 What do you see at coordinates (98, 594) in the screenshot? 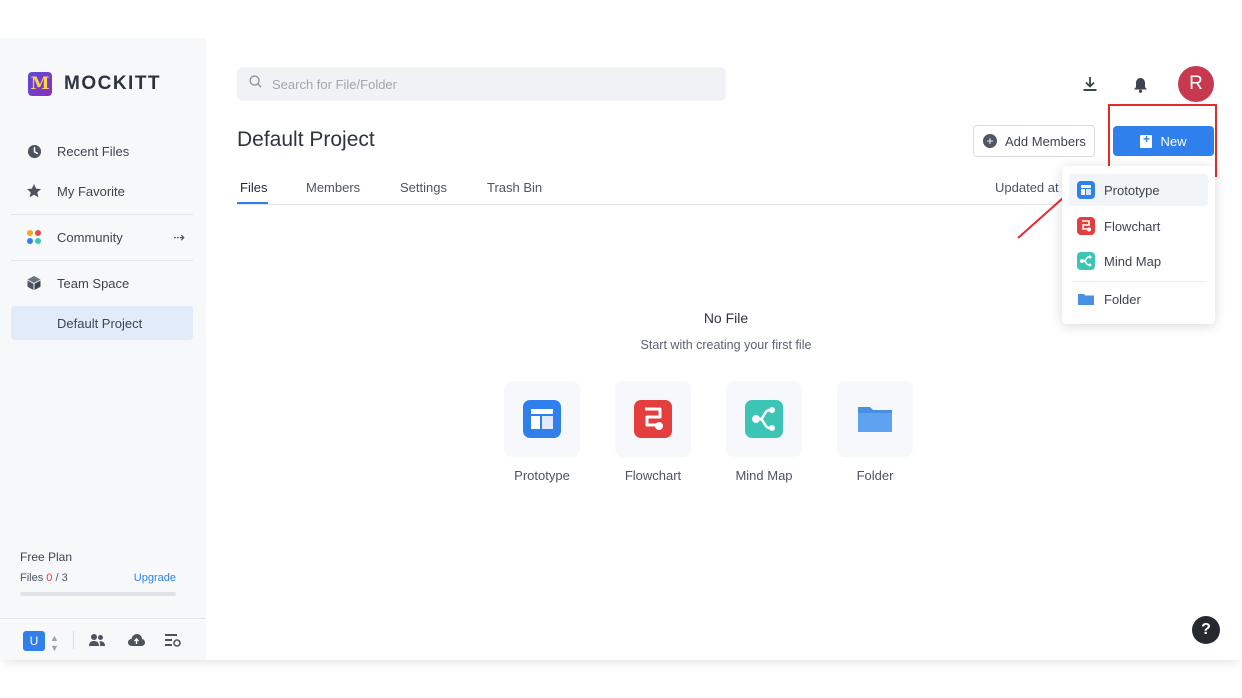
I see `plan-usage-bar` at bounding box center [98, 594].